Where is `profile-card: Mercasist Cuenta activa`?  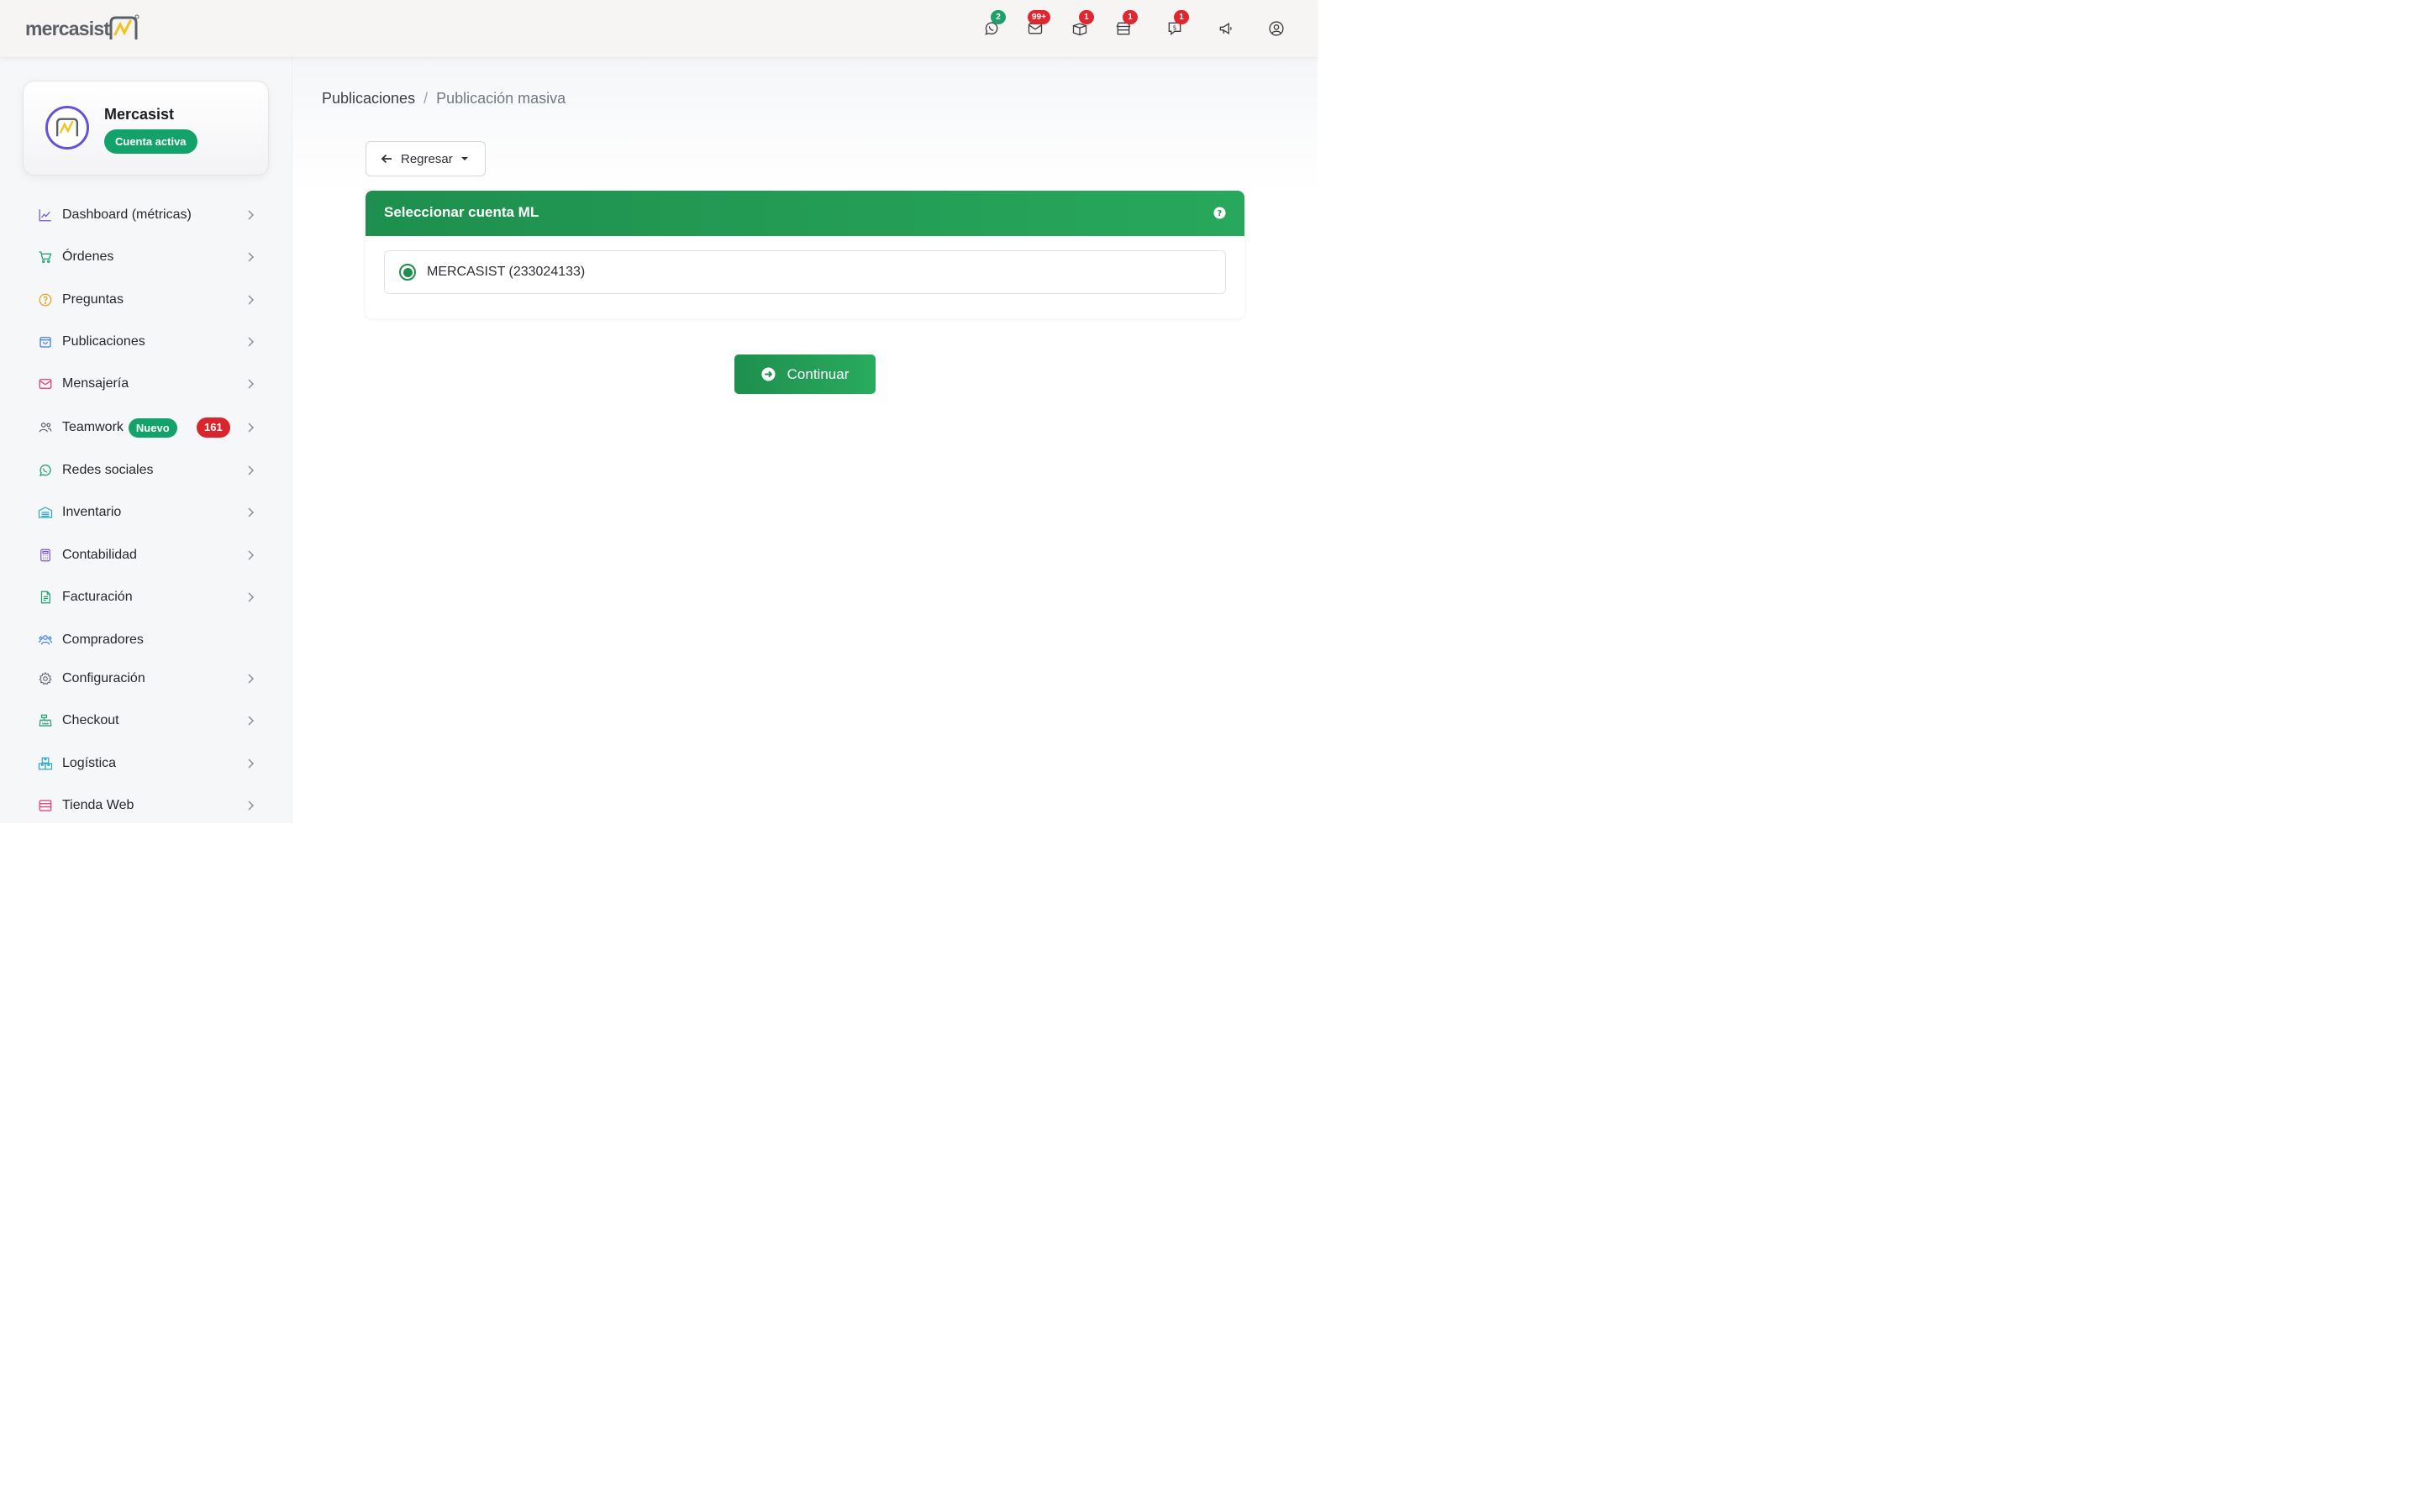
profile-card: Mercasist Cuenta activa is located at coordinates (146, 128).